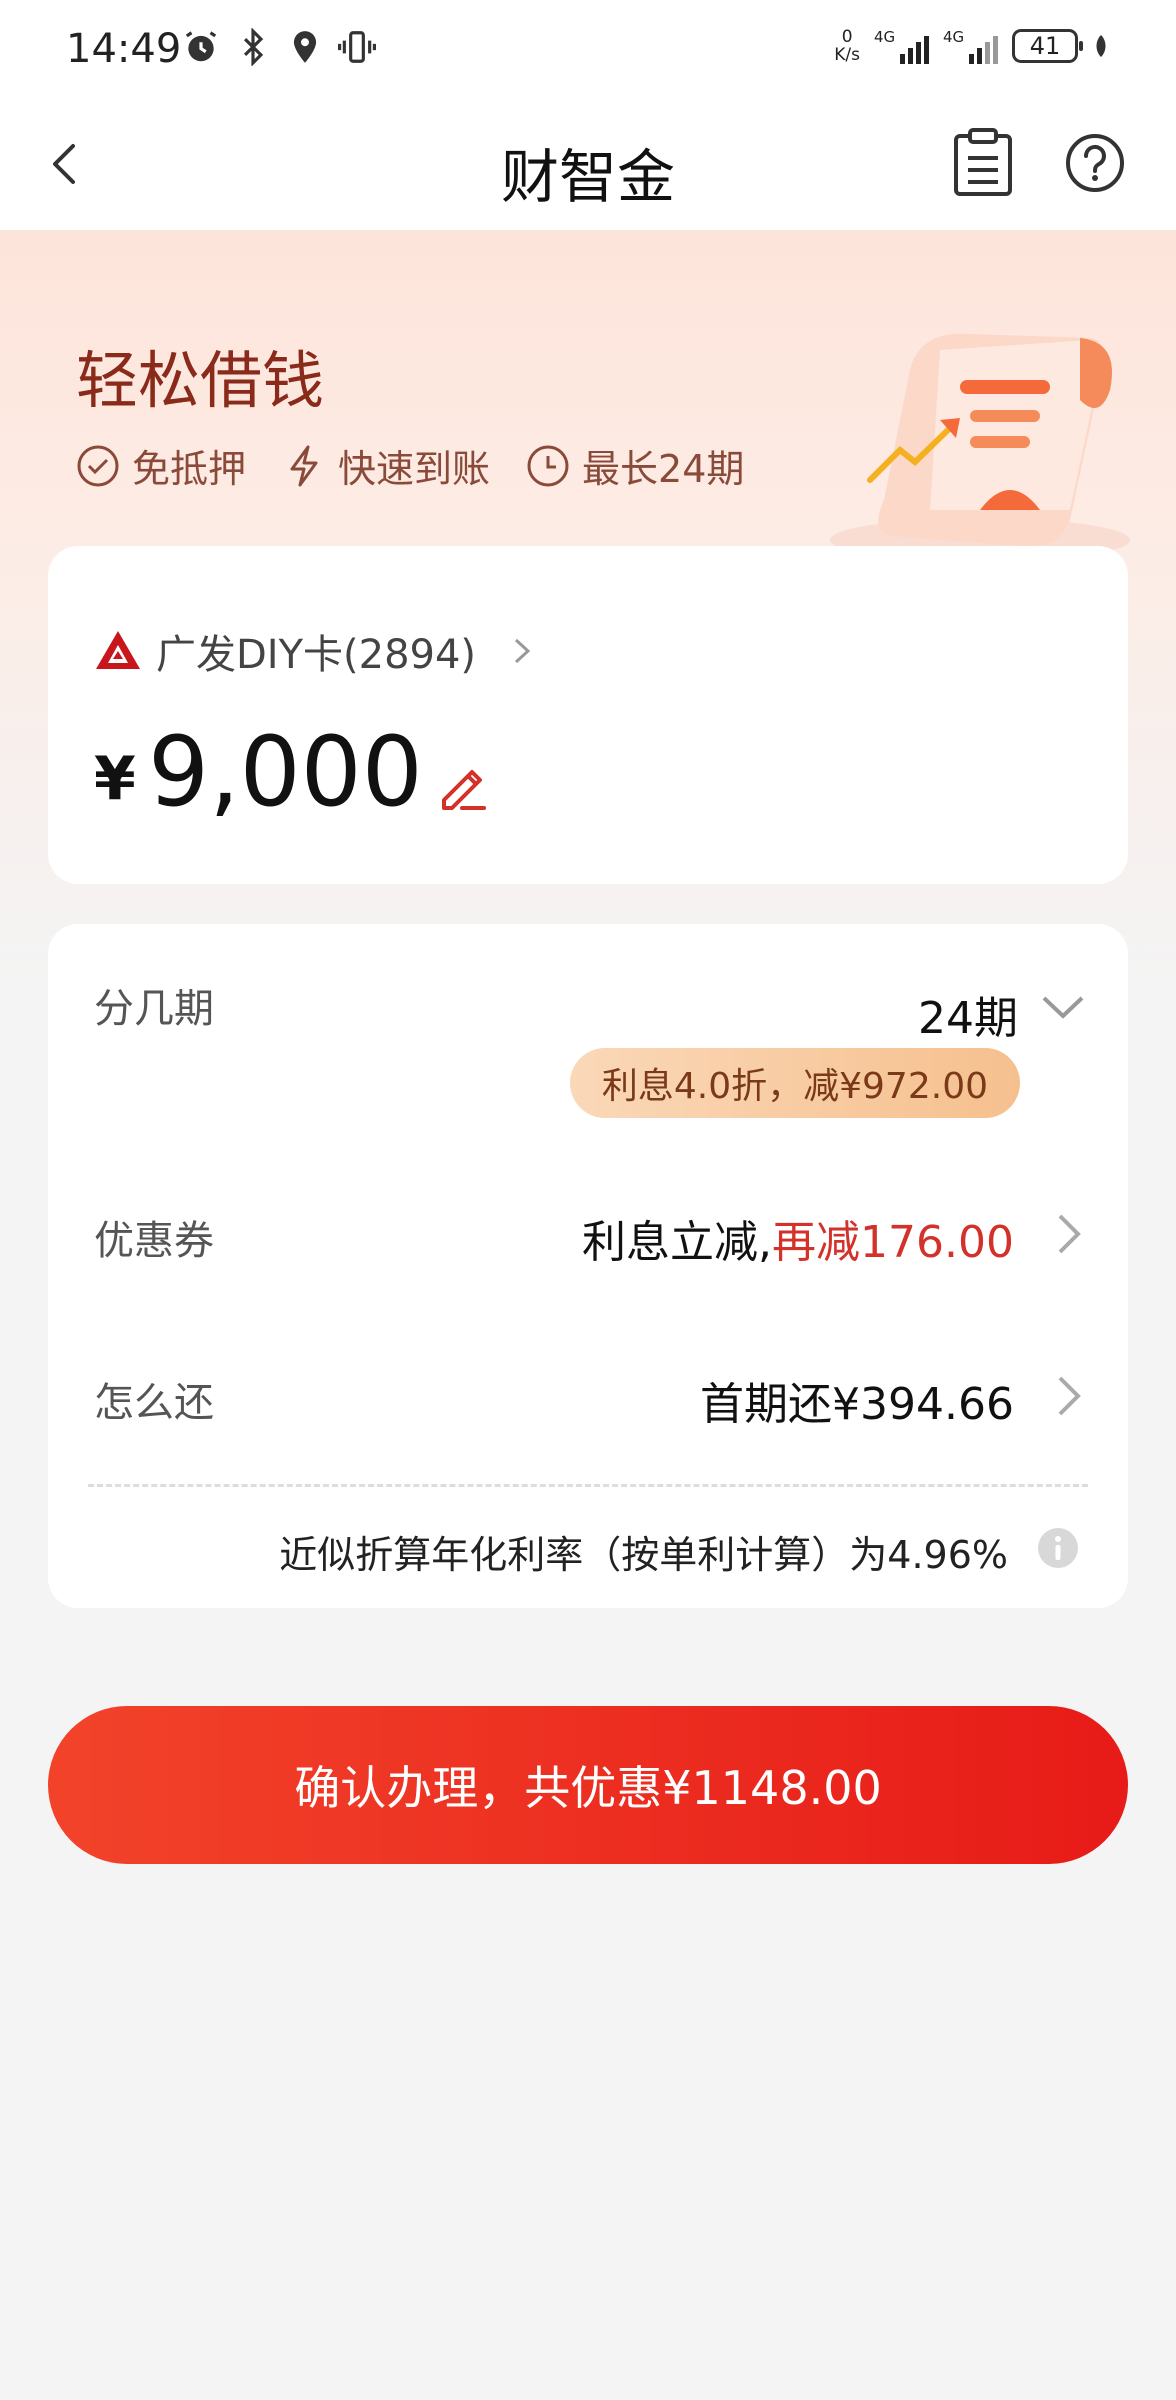 The height and width of the screenshot is (2400, 1176). What do you see at coordinates (663, 469) in the screenshot?
I see `feature-label: 最长24期` at bounding box center [663, 469].